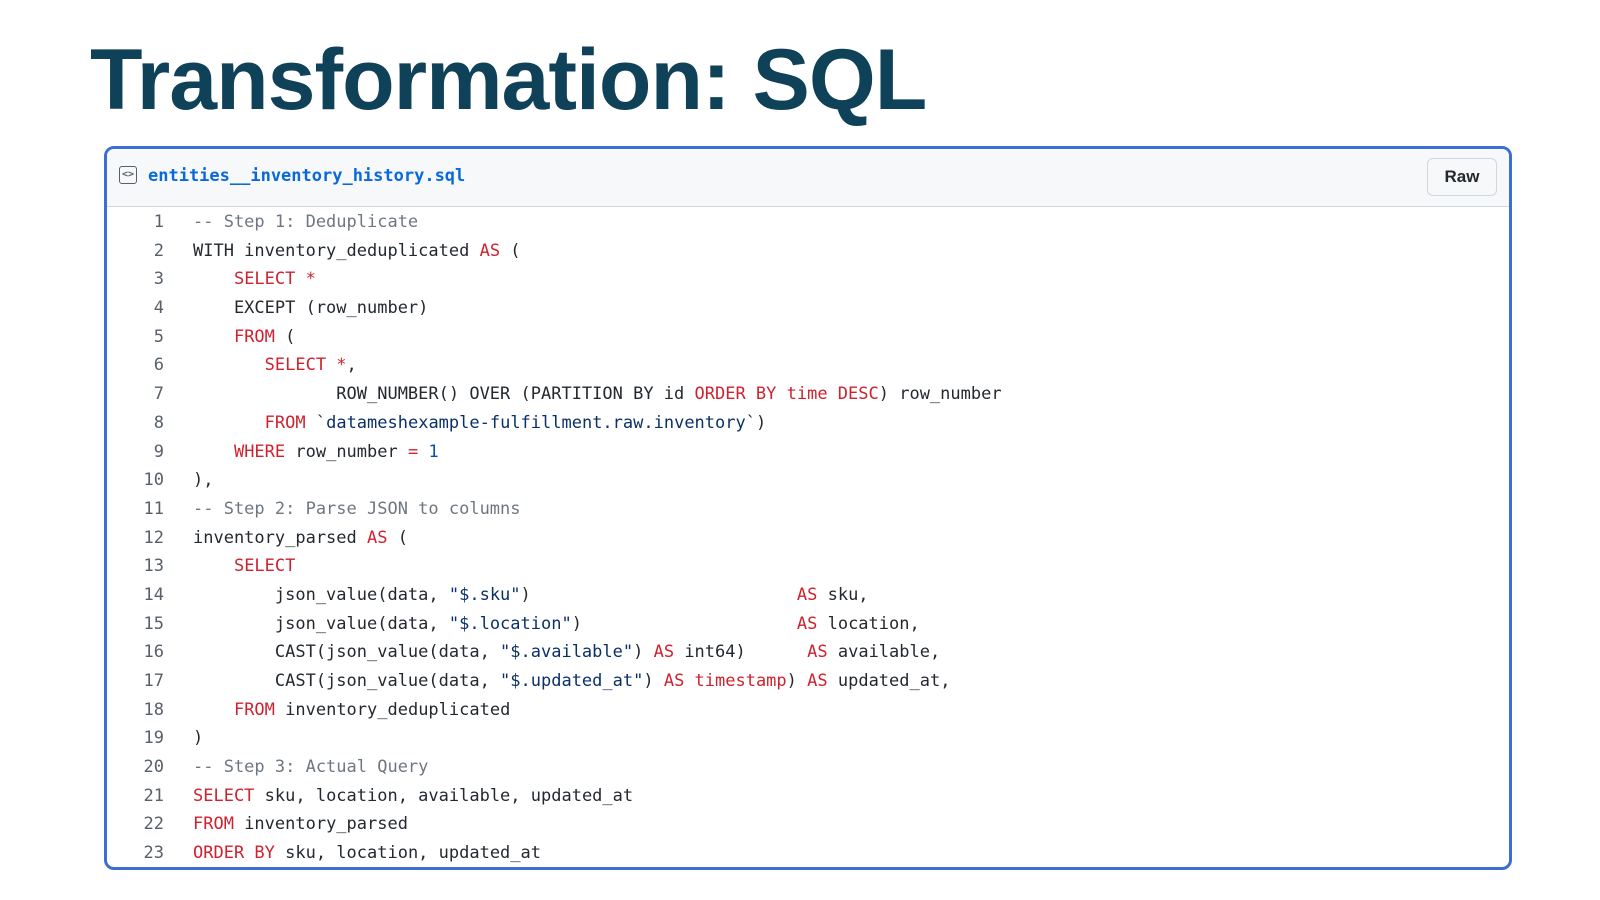  I want to click on line-number: 10, so click(135, 480).